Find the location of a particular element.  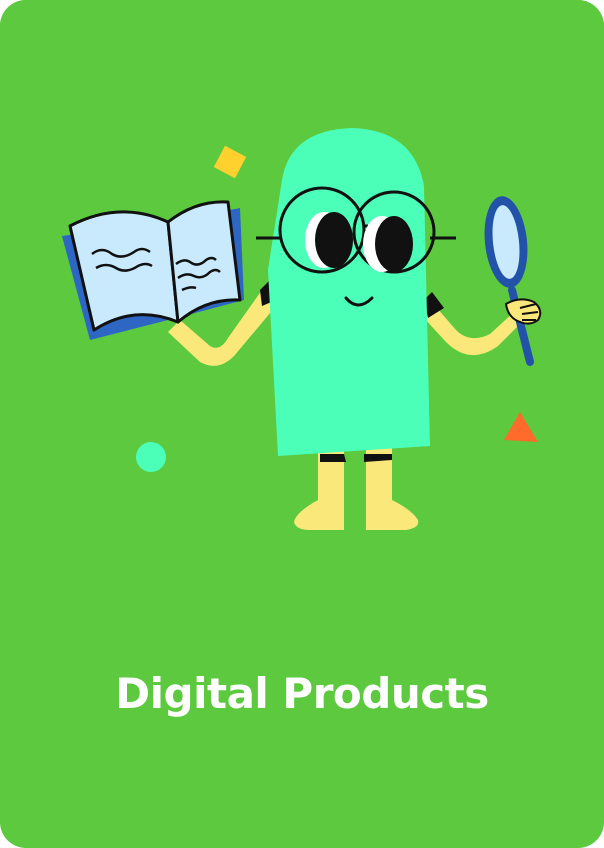

confetti-circle-icon is located at coordinates (151, 457).